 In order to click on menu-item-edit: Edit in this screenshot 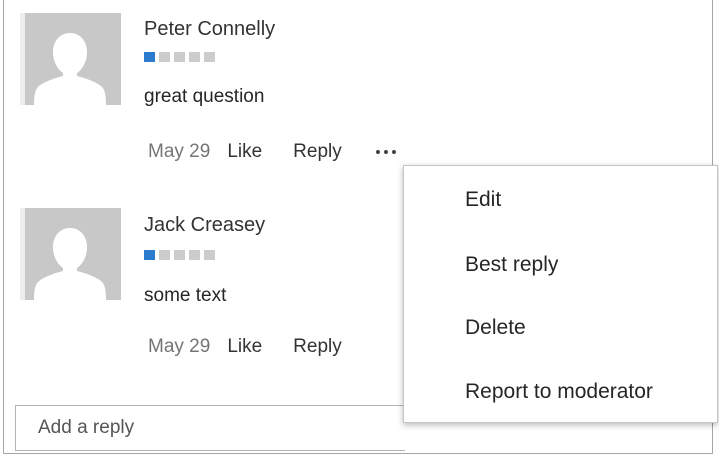, I will do `click(483, 200)`.